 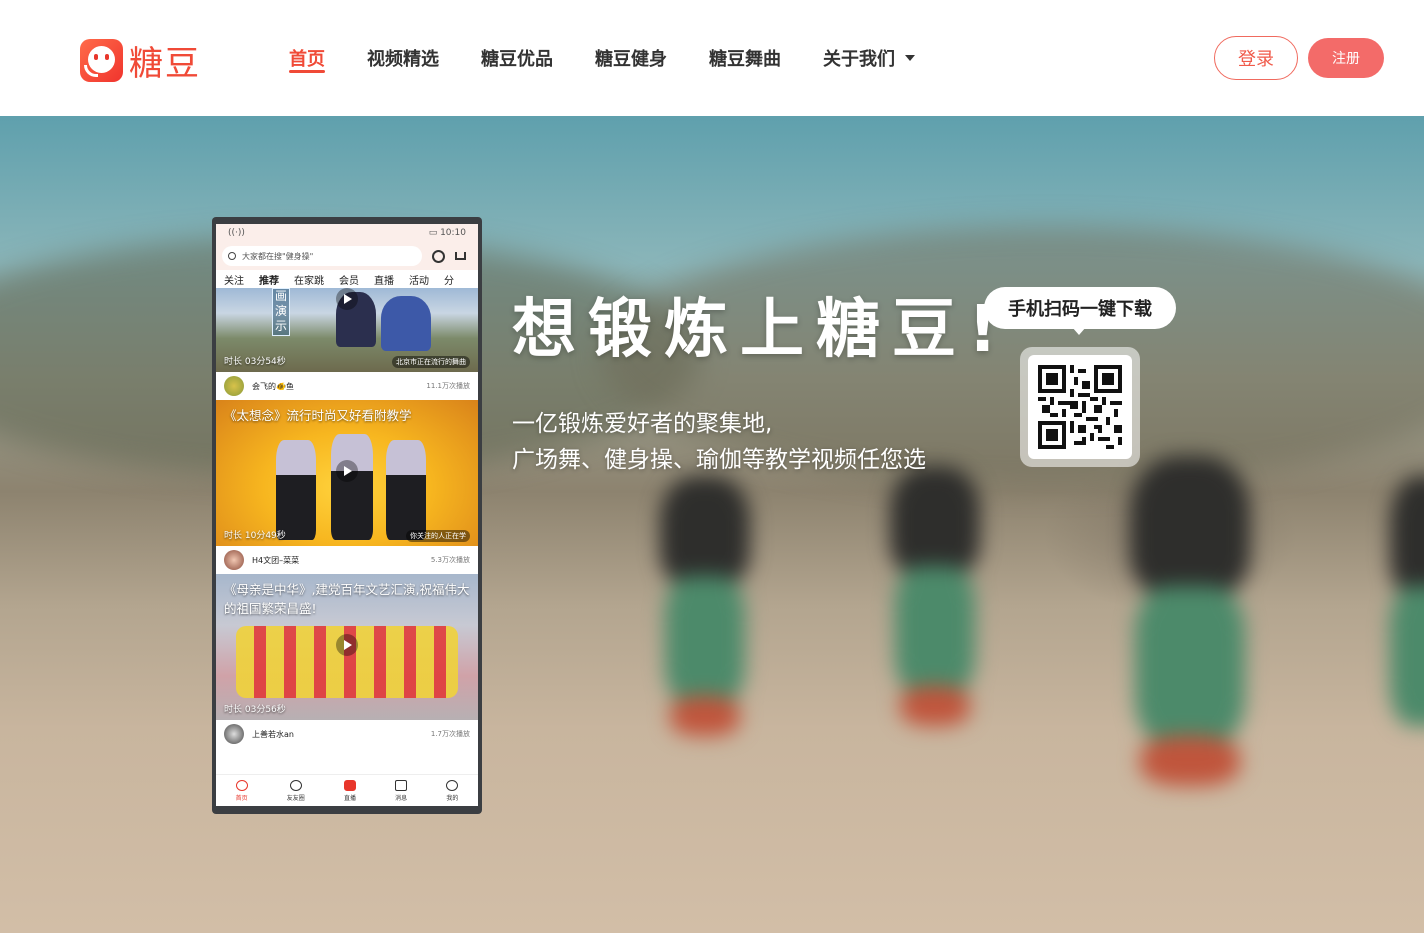 I want to click on nav-item-fitness: 糖豆健身, so click(x=631, y=60).